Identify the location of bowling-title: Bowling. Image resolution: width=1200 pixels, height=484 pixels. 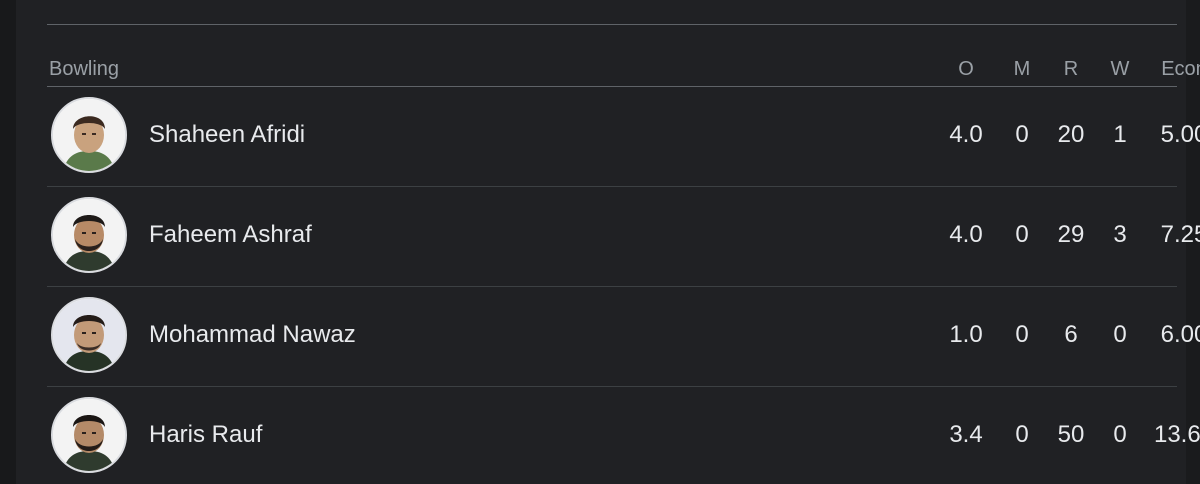
(84, 69).